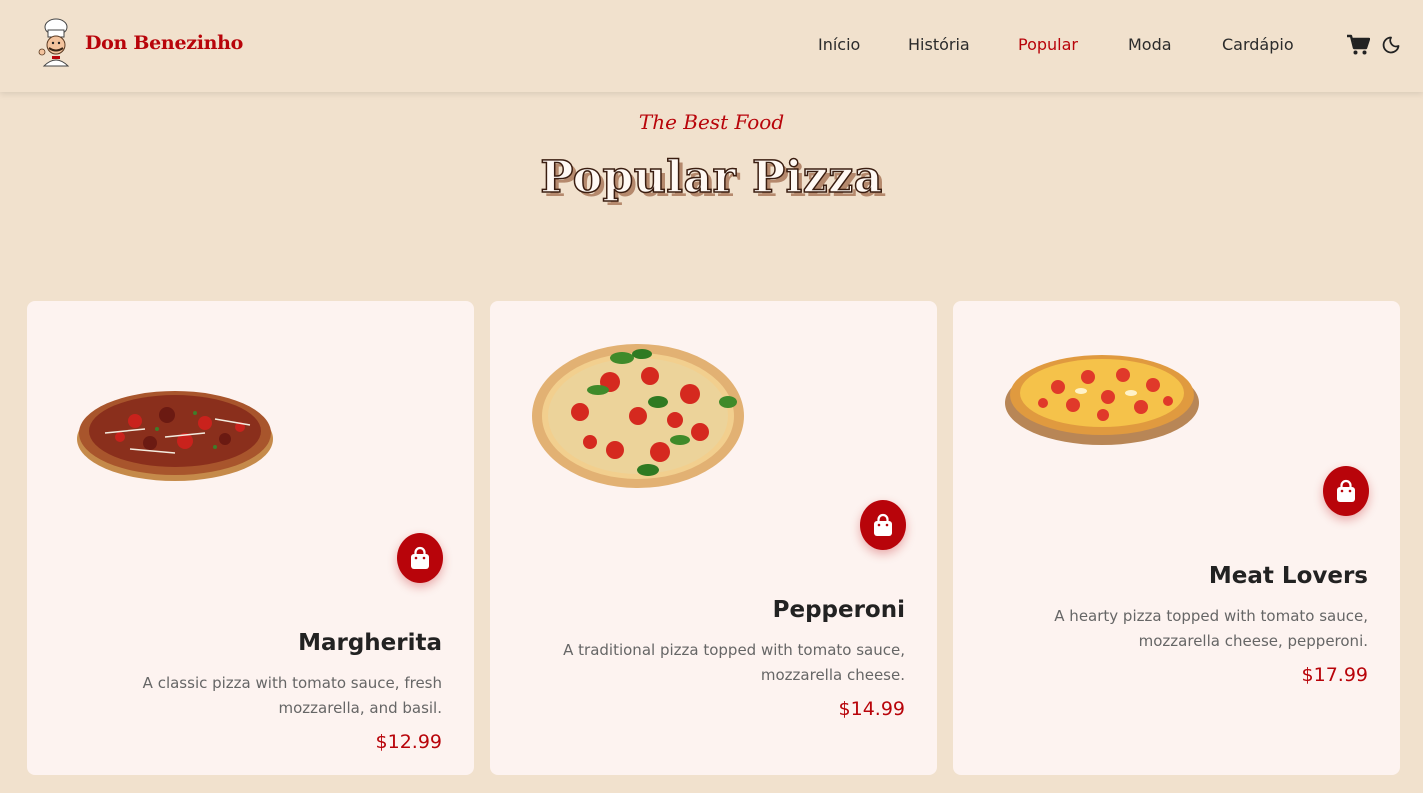  What do you see at coordinates (939, 44) in the screenshot?
I see `nav-item-historia: História` at bounding box center [939, 44].